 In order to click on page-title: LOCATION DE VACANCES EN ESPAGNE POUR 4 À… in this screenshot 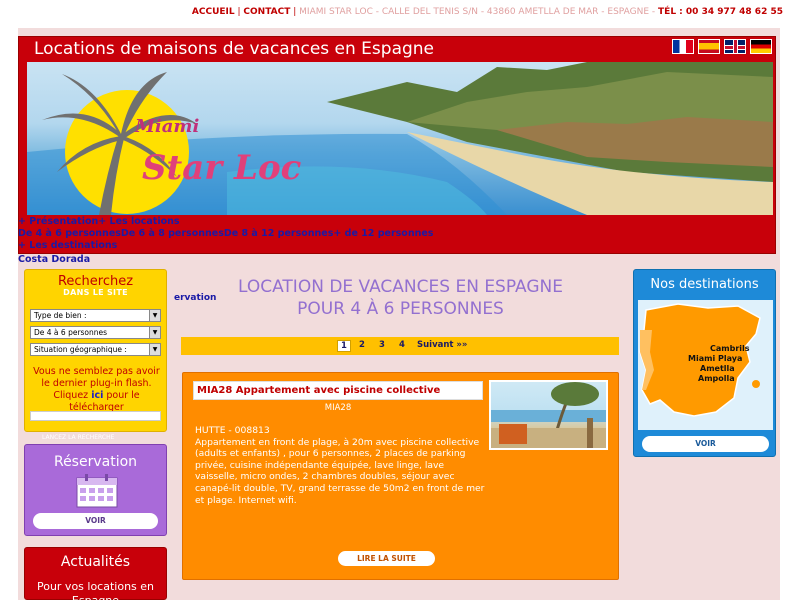, I will do `click(400, 298)`.